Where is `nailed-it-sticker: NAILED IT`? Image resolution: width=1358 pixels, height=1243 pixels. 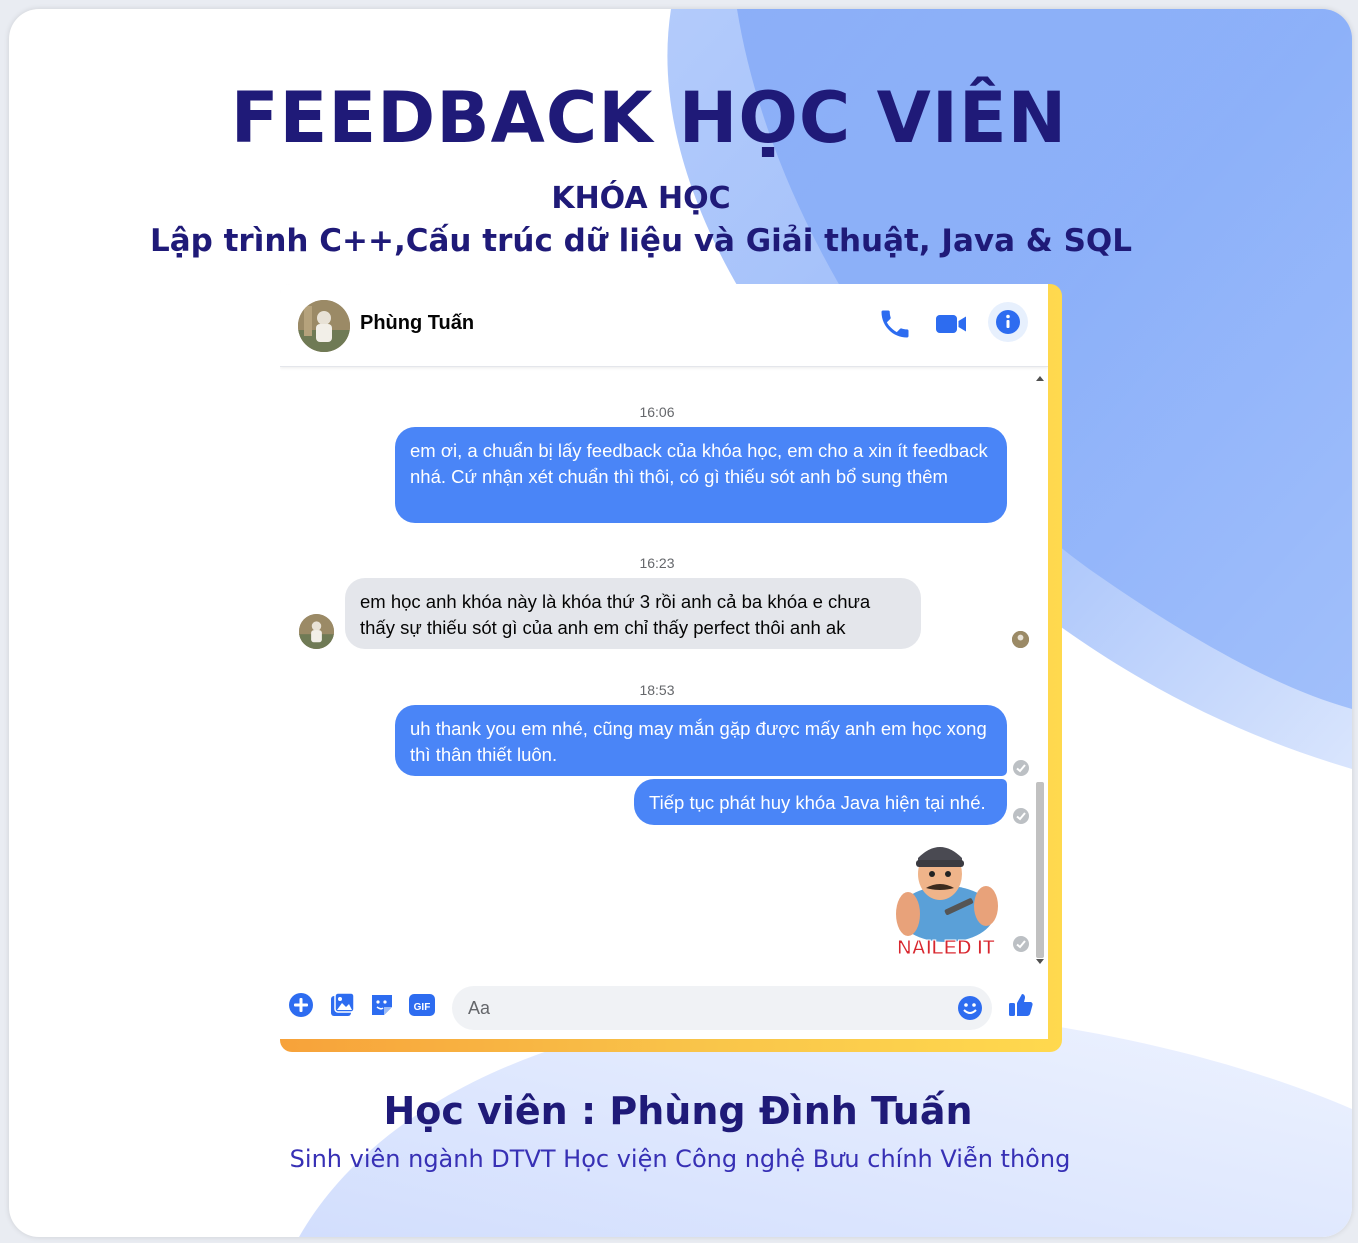
nailed-it-sticker: NAILED IT is located at coordinates (948, 899).